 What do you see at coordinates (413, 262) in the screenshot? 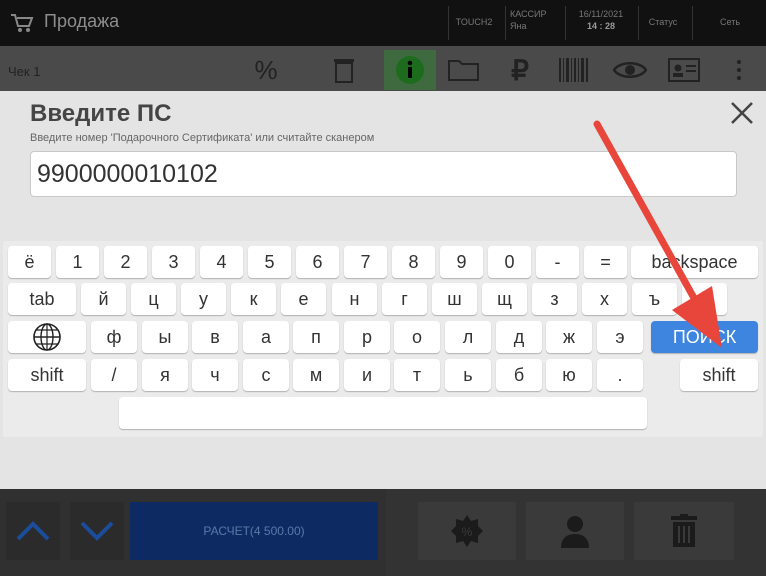
I see `key-8: 8` at bounding box center [413, 262].